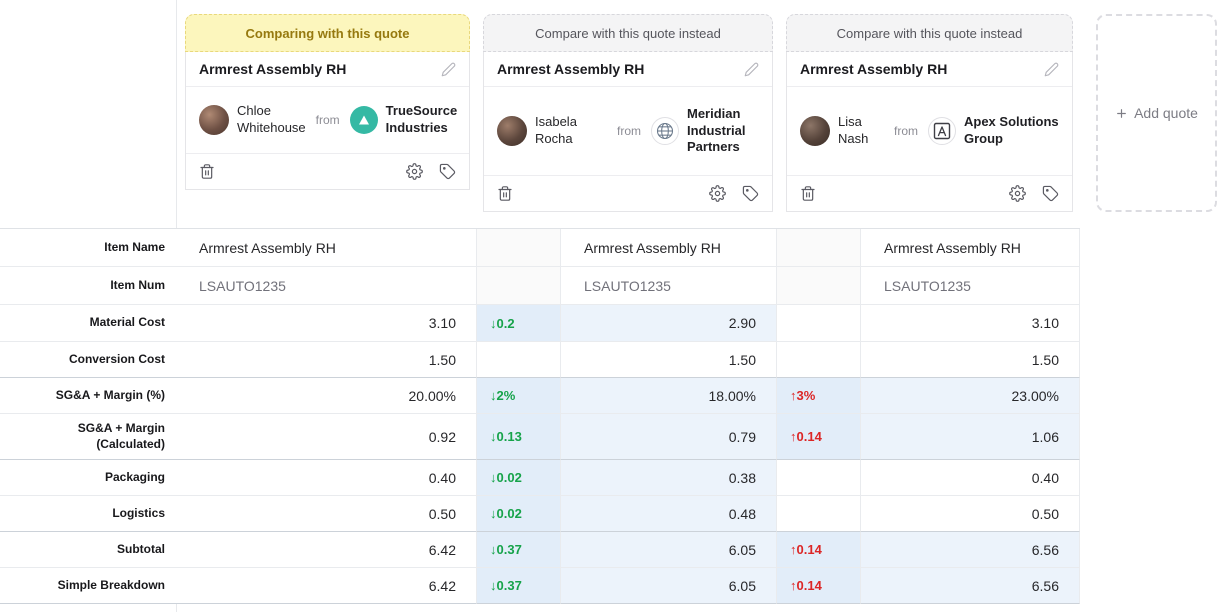 This screenshot has height=612, width=1227. What do you see at coordinates (88, 437) in the screenshot?
I see `row-label: SG&A + Margin (Calculated)` at bounding box center [88, 437].